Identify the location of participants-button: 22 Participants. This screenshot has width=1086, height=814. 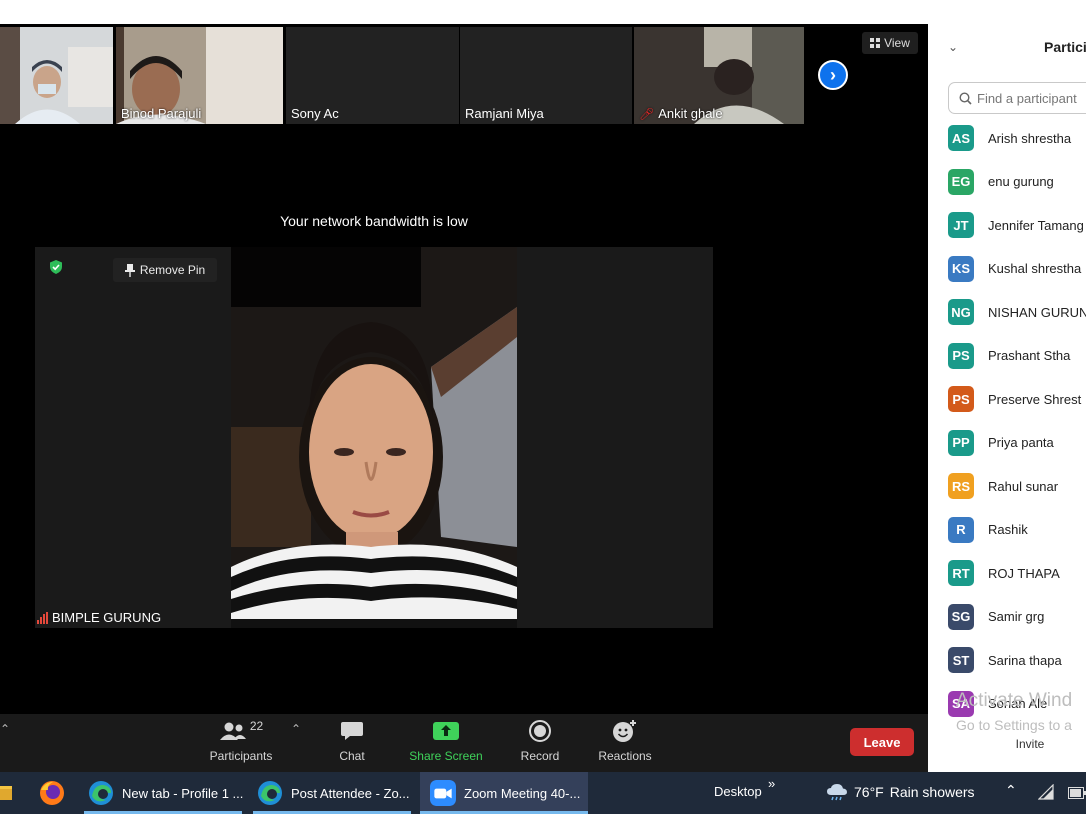
(241, 740).